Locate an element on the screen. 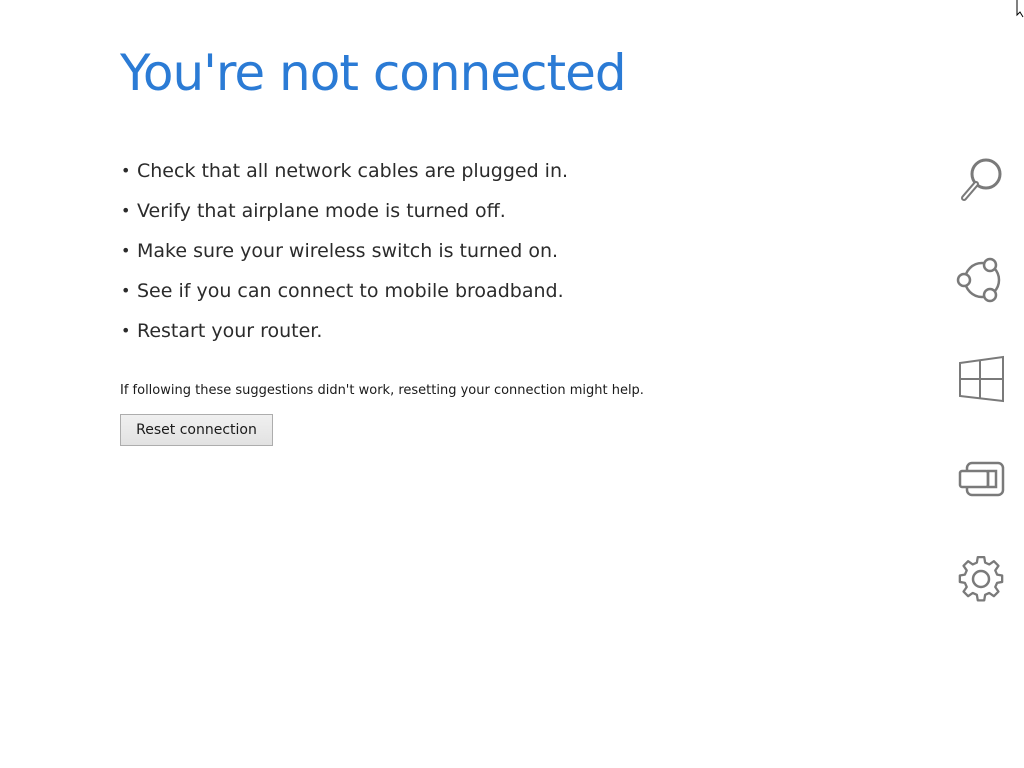 The height and width of the screenshot is (768, 1024). share-charm is located at coordinates (981, 279).